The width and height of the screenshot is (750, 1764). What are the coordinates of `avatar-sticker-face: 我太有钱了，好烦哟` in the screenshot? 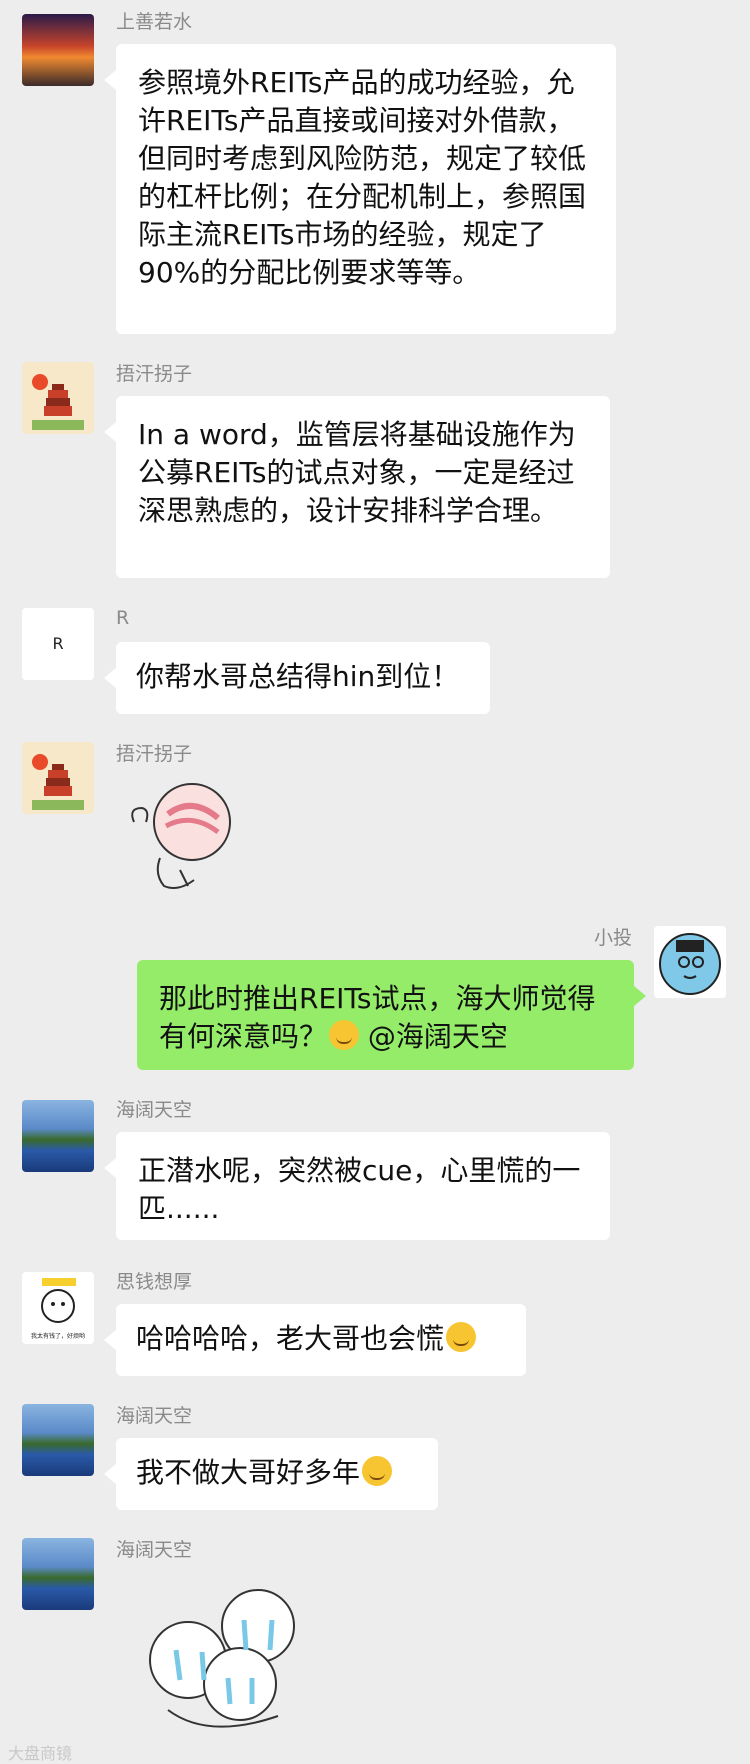 It's located at (58, 1308).